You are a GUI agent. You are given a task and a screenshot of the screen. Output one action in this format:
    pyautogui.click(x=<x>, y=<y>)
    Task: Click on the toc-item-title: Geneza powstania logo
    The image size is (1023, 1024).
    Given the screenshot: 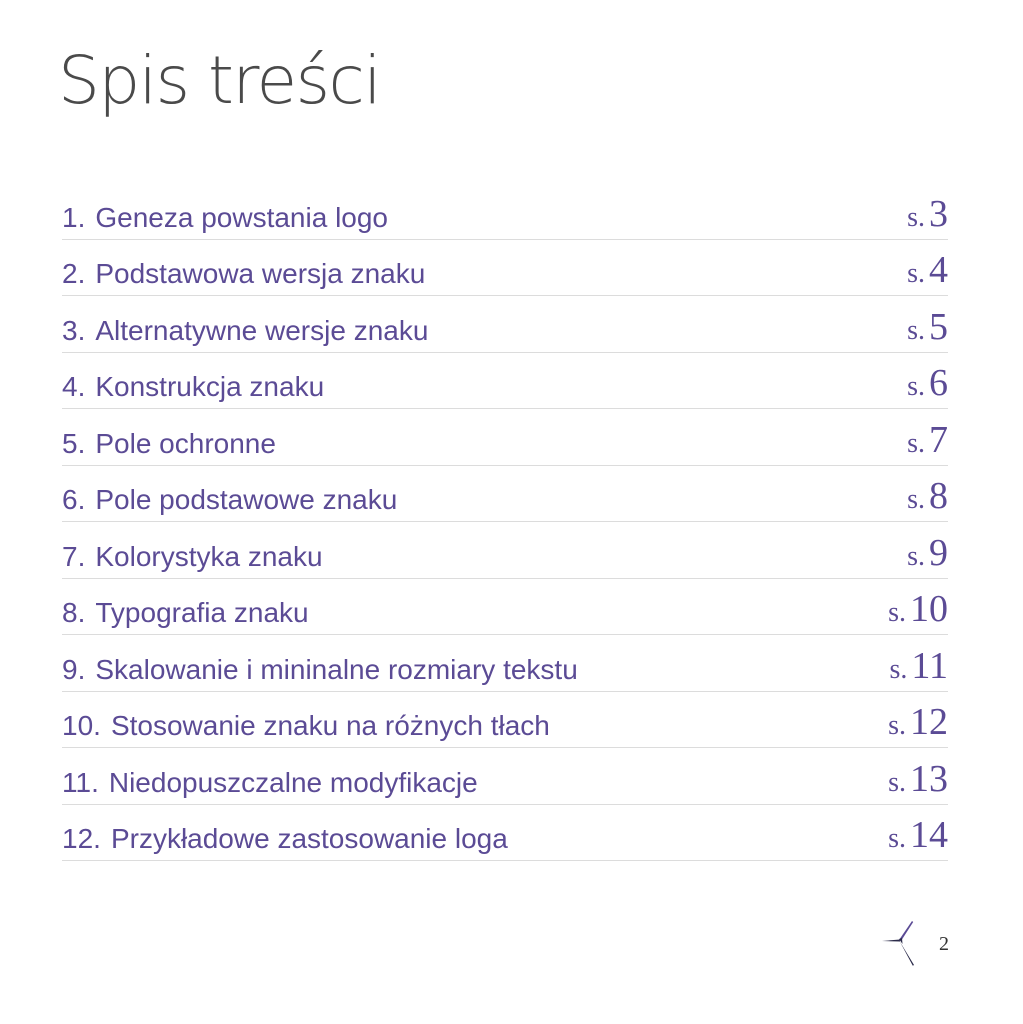 What is the action you would take?
    pyautogui.click(x=242, y=217)
    